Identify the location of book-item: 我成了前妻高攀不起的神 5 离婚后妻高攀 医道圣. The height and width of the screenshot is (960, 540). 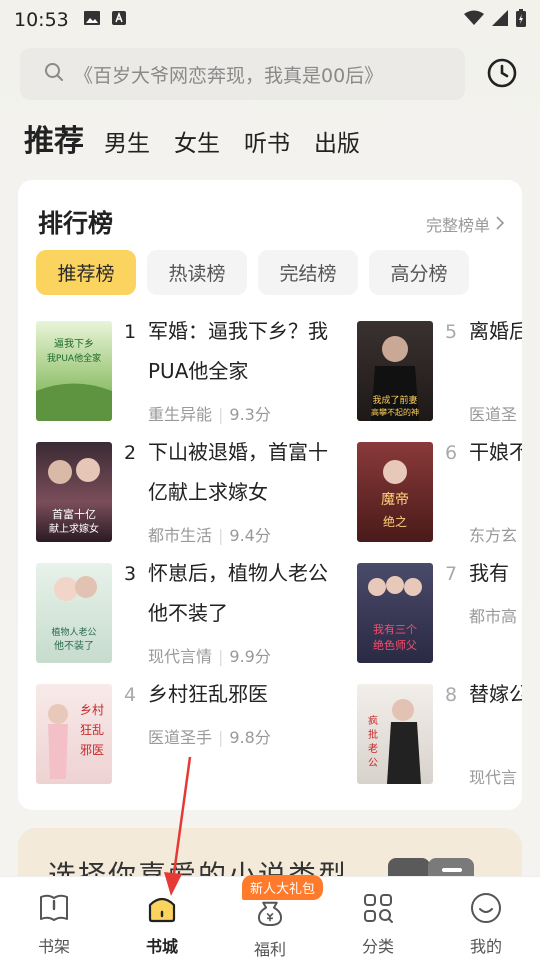
(439, 371).